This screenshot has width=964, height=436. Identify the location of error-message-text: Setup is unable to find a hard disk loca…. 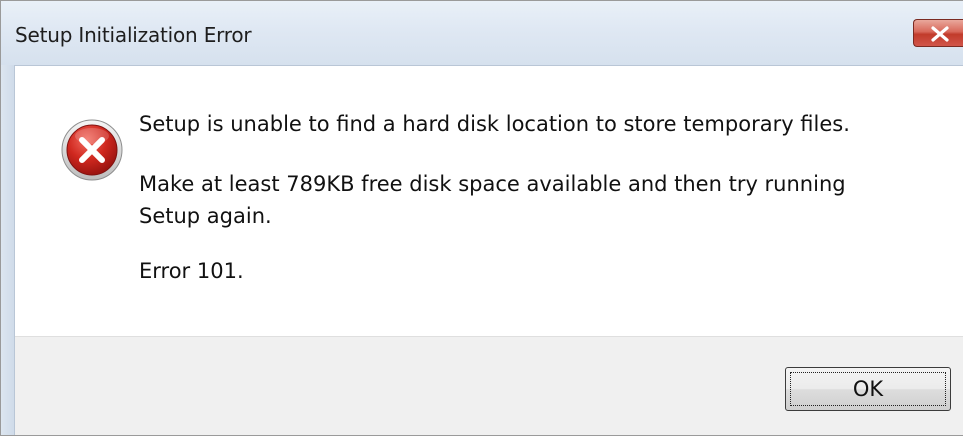
(494, 124).